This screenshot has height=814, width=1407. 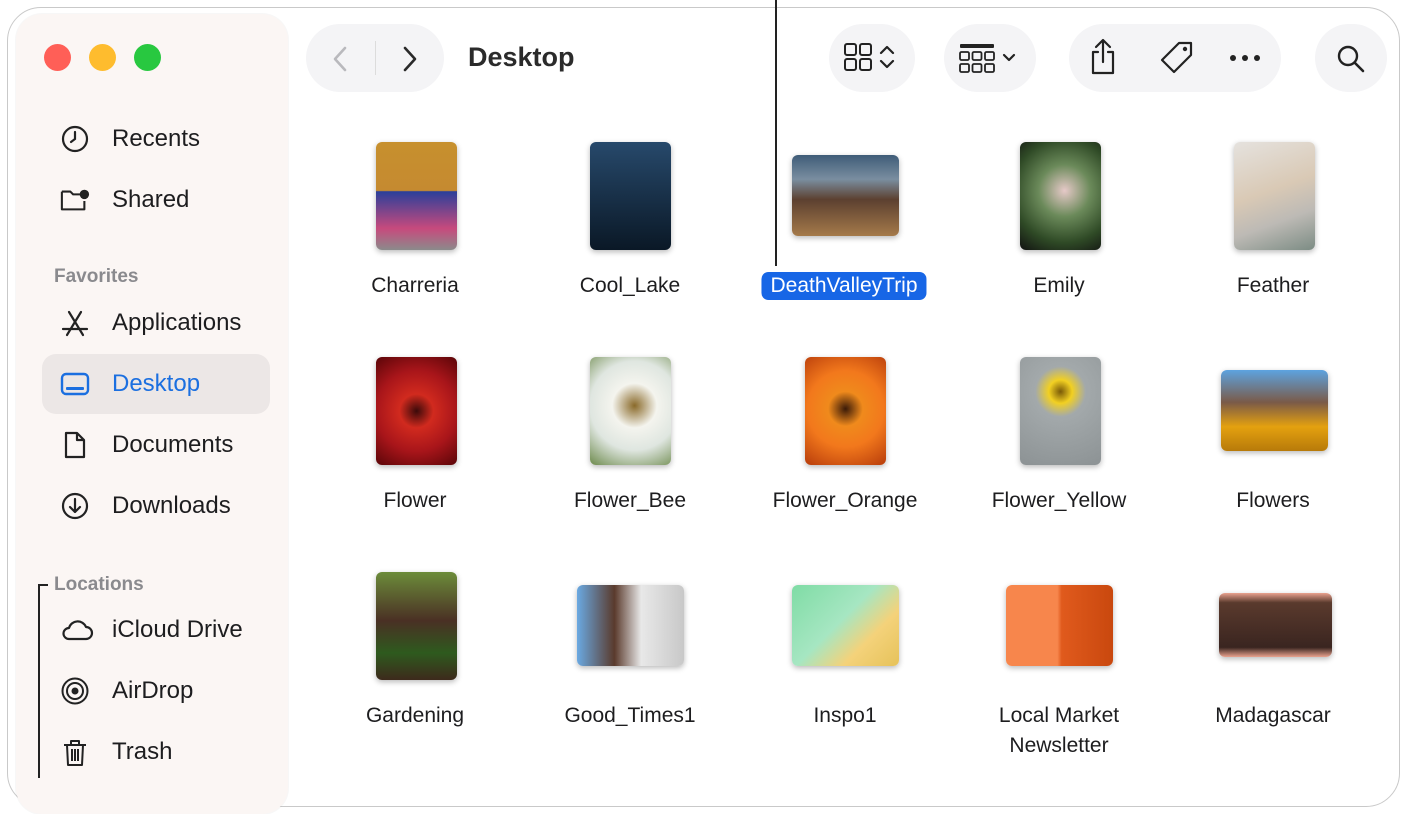 I want to click on forward-icon, so click(x=409, y=59).